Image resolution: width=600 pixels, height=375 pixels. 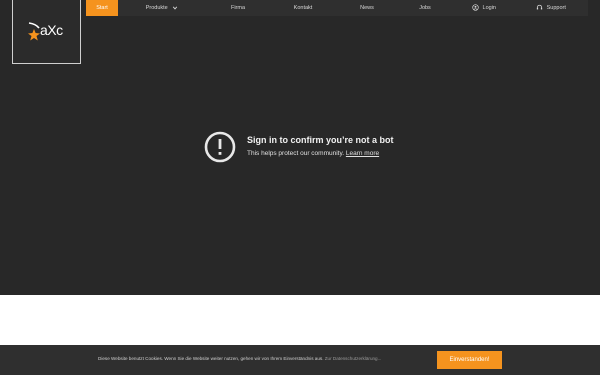 What do you see at coordinates (539, 7) in the screenshot?
I see `headset-icon` at bounding box center [539, 7].